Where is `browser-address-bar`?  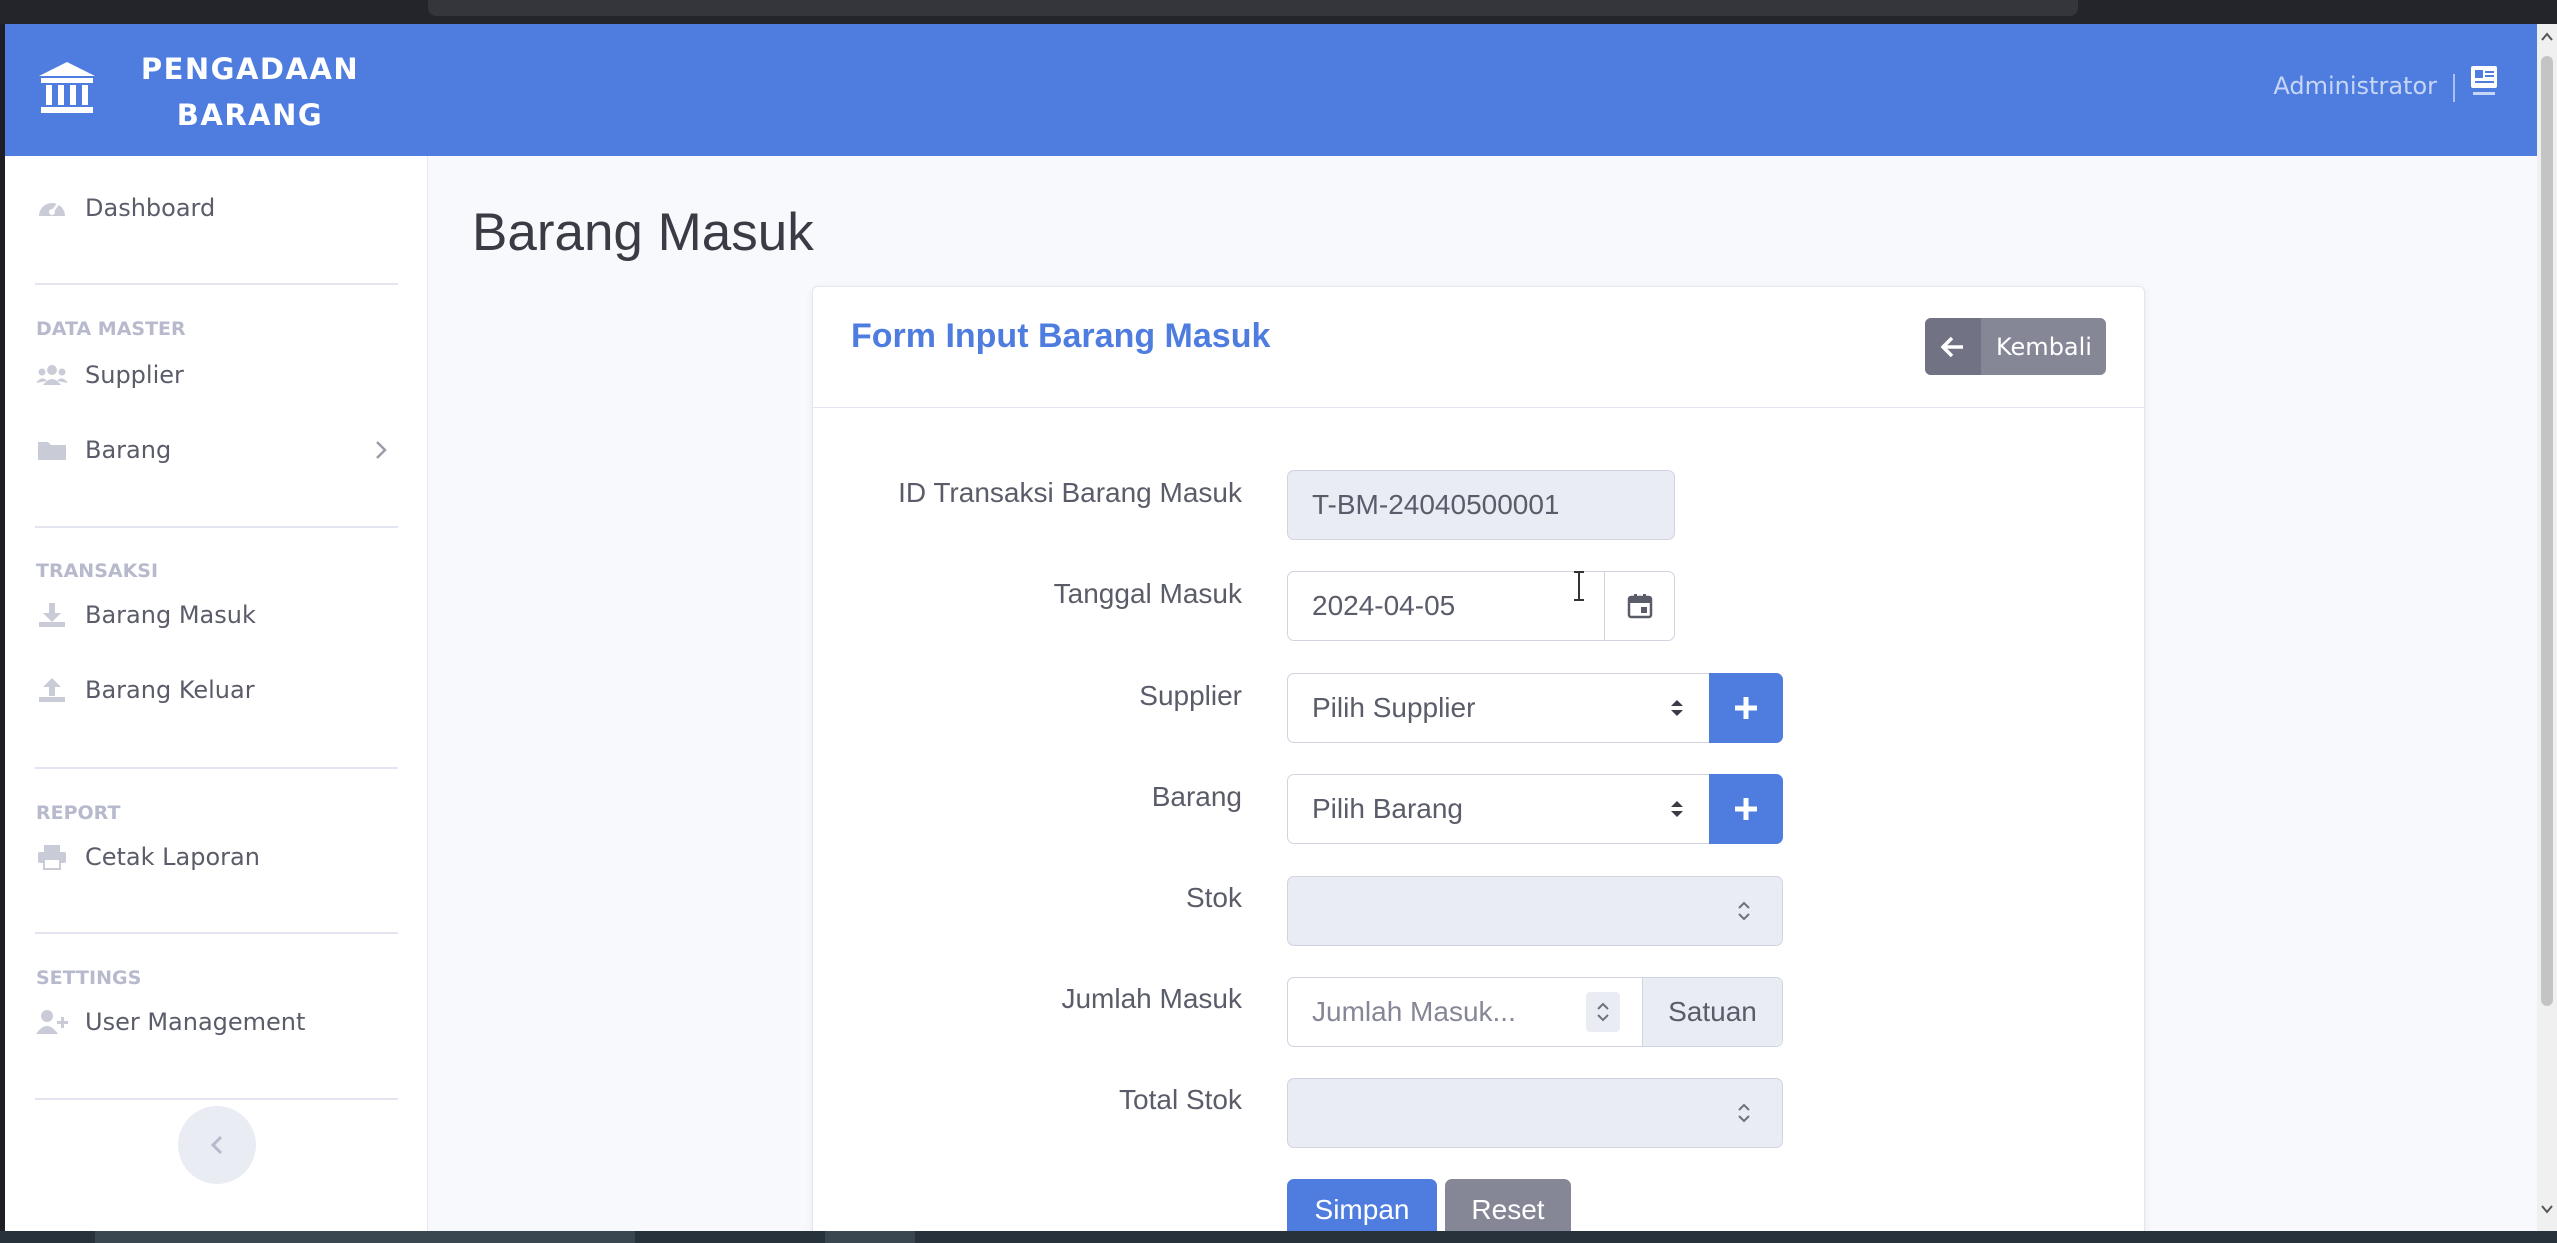 browser-address-bar is located at coordinates (1253, 8).